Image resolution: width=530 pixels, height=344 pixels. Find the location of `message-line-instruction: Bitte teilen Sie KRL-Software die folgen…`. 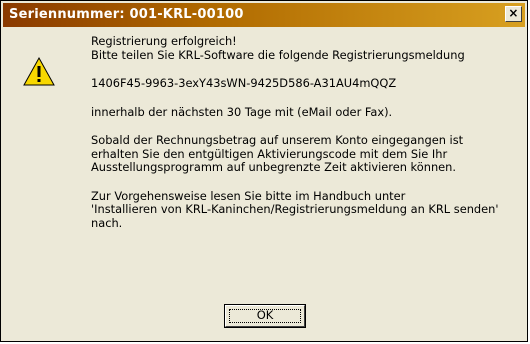

message-line-instruction: Bitte teilen Sie KRL-Software die folgen… is located at coordinates (278, 54).